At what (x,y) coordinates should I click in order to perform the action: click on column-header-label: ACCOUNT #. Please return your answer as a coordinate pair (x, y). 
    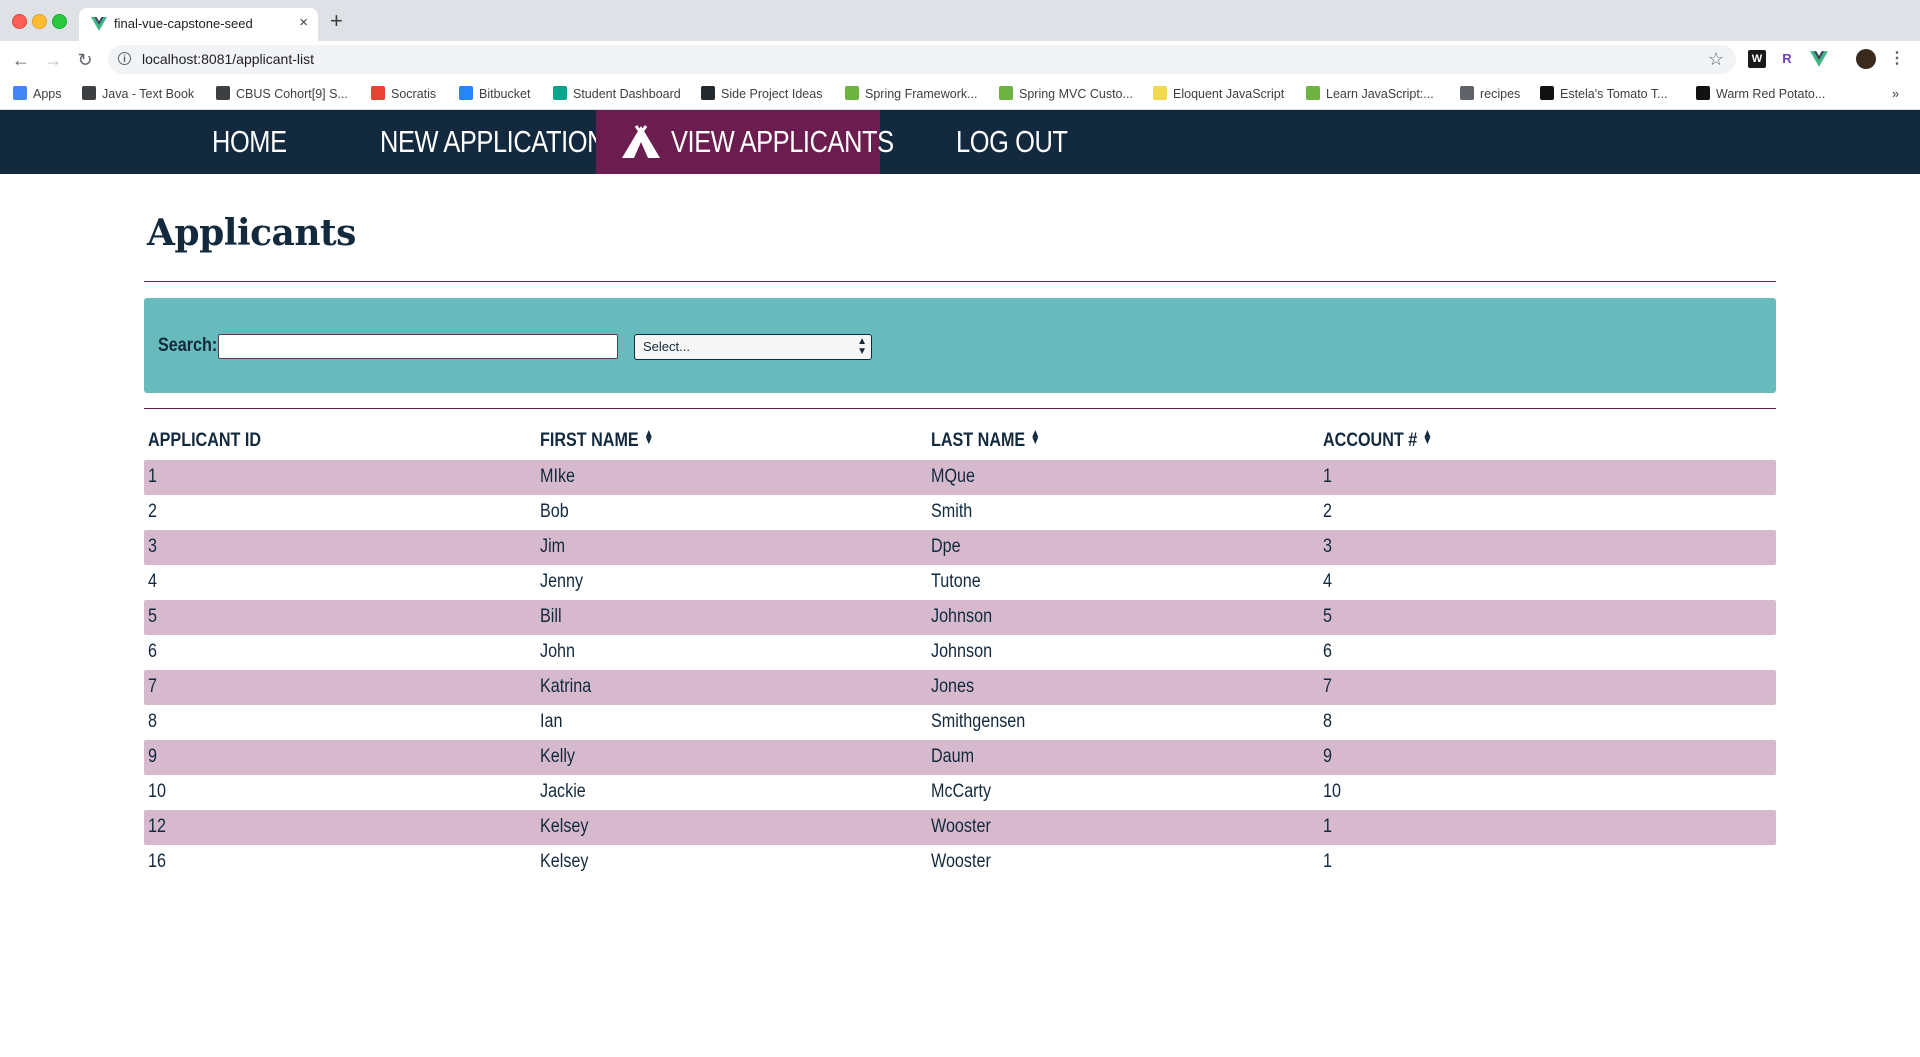
    Looking at the image, I should click on (1370, 440).